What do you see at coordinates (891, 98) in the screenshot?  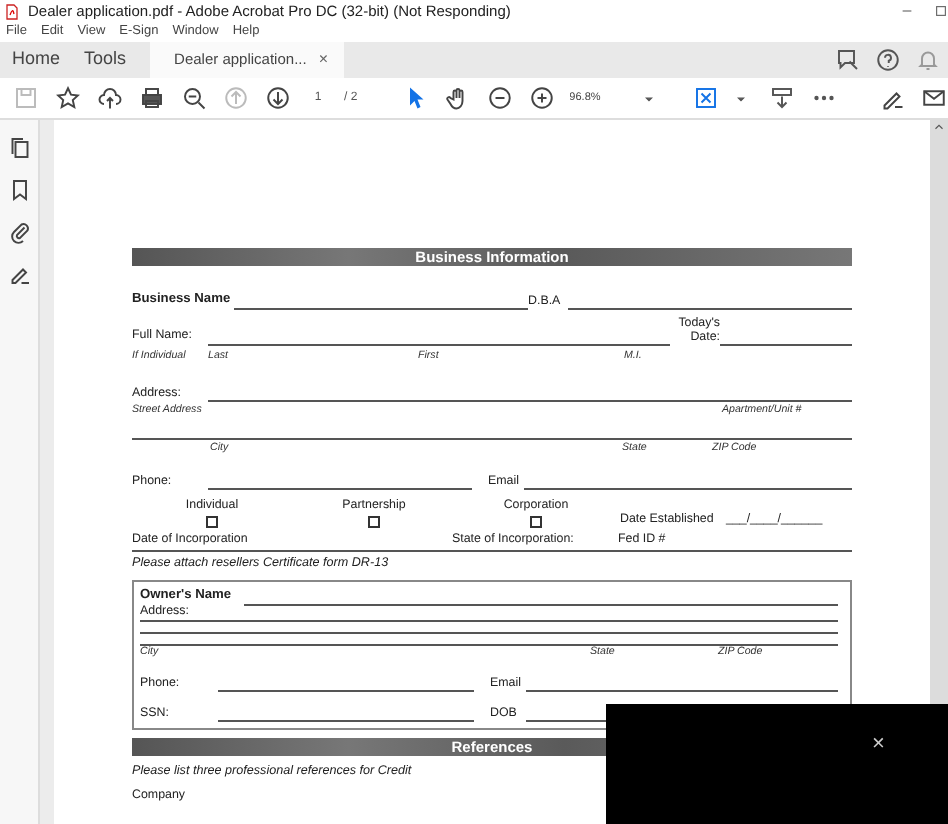 I see `sign-pen-icon` at bounding box center [891, 98].